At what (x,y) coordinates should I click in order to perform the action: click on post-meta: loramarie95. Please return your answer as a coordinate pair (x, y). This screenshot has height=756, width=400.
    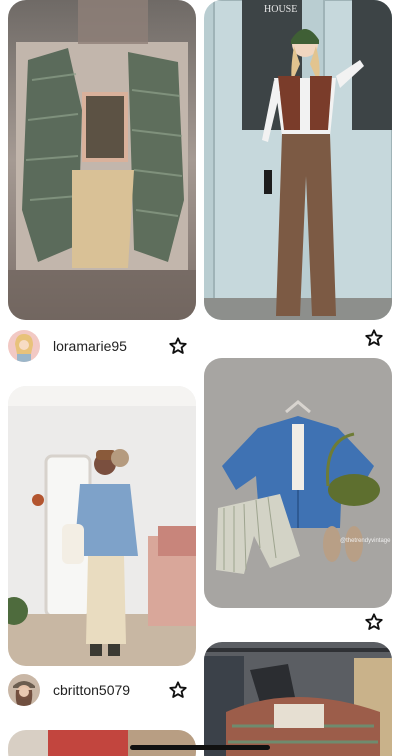
    Looking at the image, I should click on (102, 346).